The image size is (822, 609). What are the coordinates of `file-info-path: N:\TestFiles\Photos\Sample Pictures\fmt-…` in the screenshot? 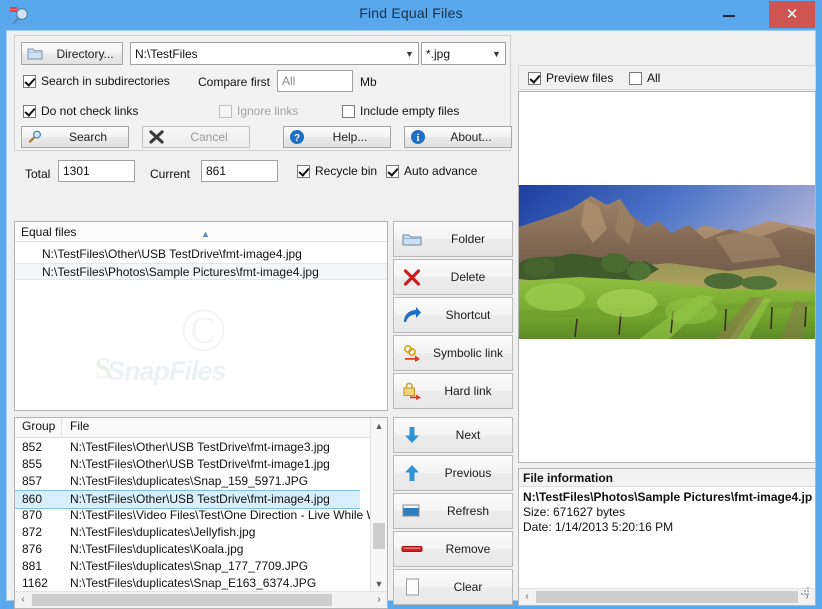 It's located at (668, 497).